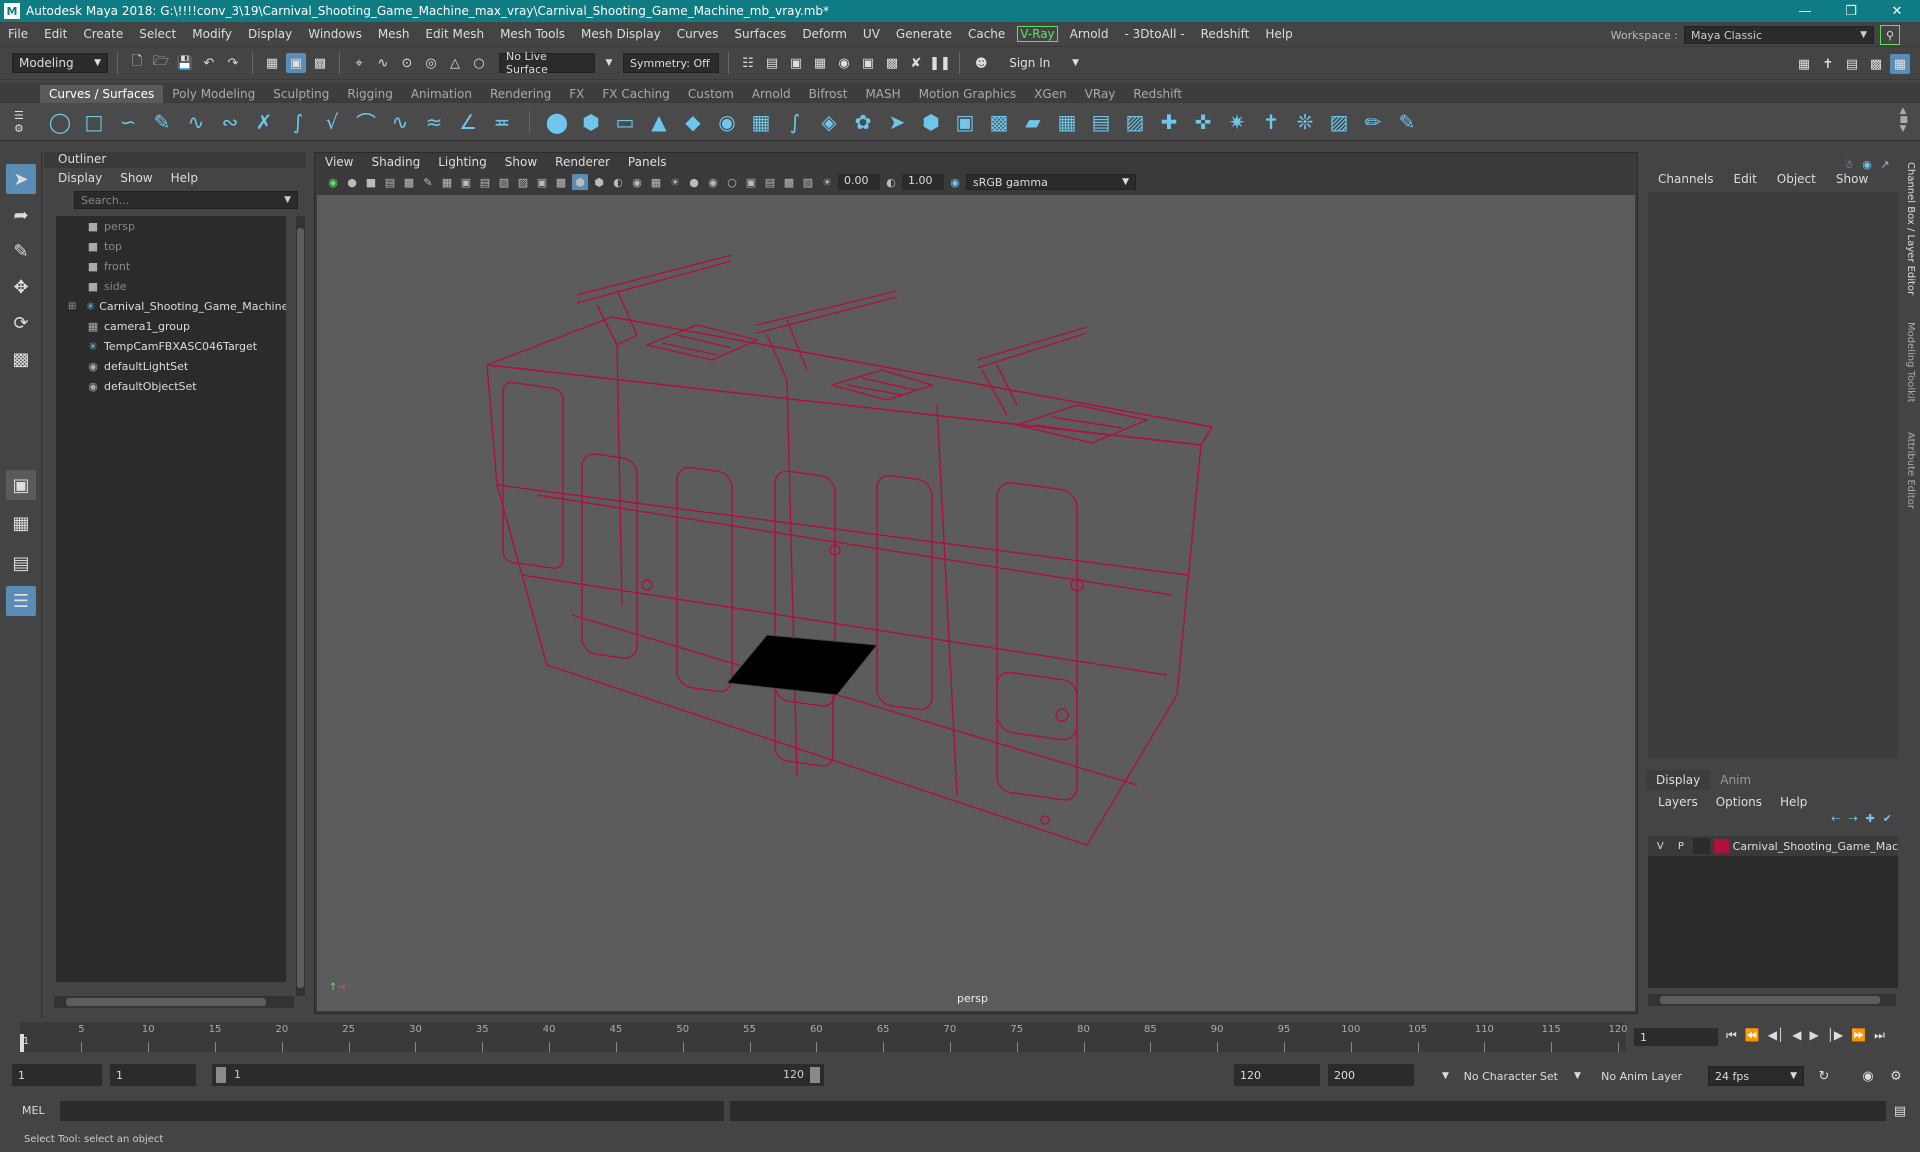 The image size is (1920, 1152). What do you see at coordinates (815, 1075) in the screenshot?
I see `range-end-handle` at bounding box center [815, 1075].